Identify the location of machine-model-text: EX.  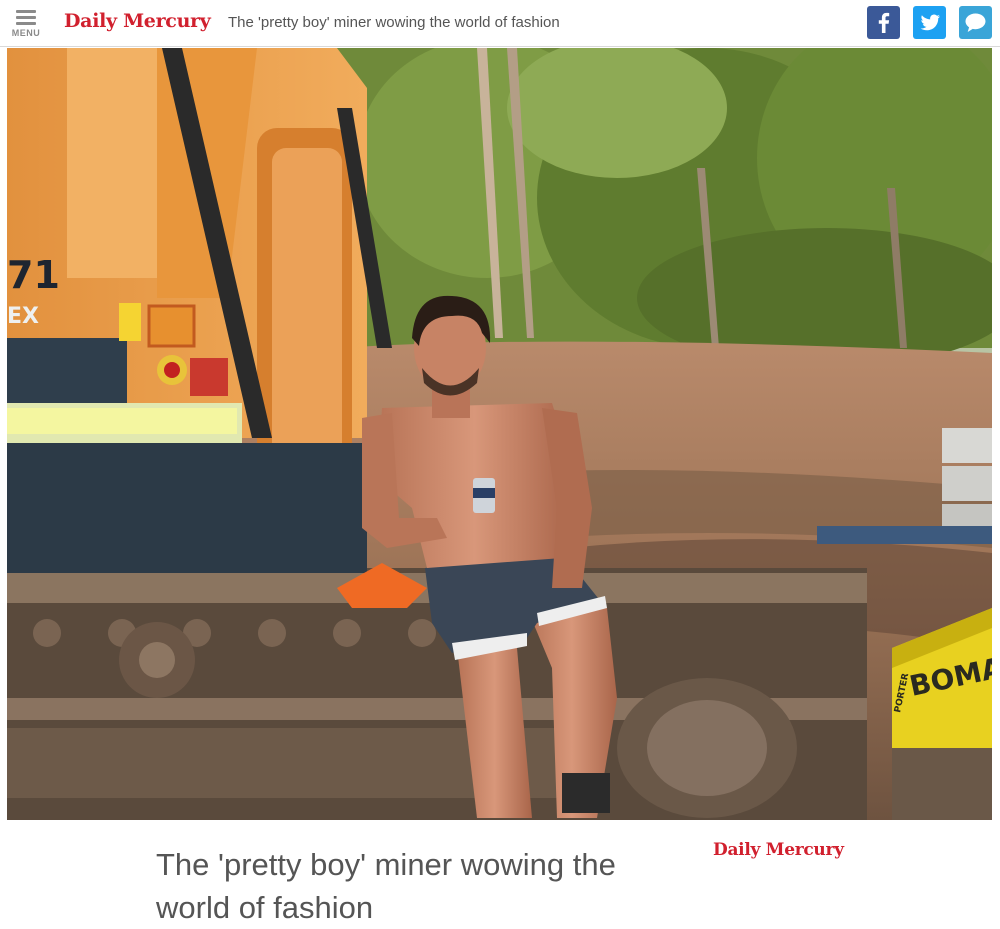
(23, 316).